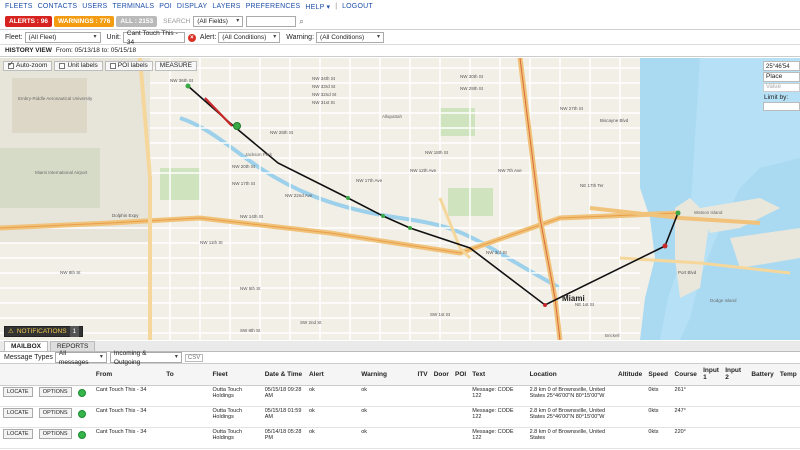 Image resolution: width=800 pixels, height=450 pixels. Describe the element at coordinates (392, 116) in the screenshot. I see `map-label-place: Allapattah` at that location.